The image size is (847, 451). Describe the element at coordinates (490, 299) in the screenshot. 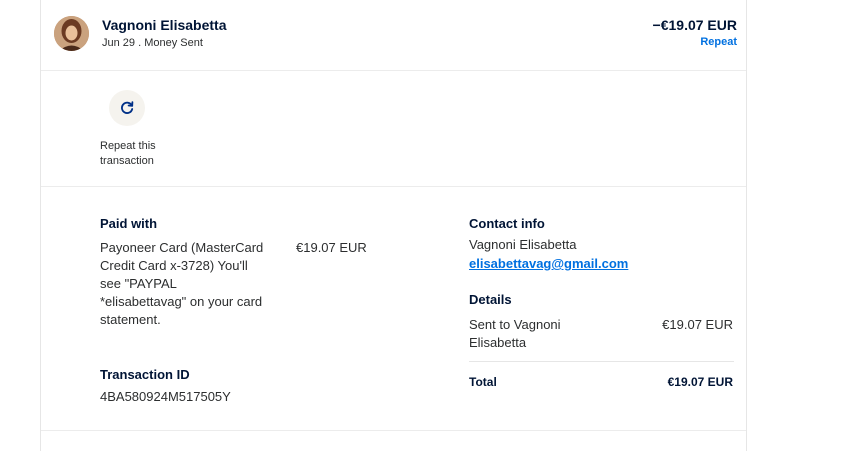

I see `details-heading: Details` at that location.